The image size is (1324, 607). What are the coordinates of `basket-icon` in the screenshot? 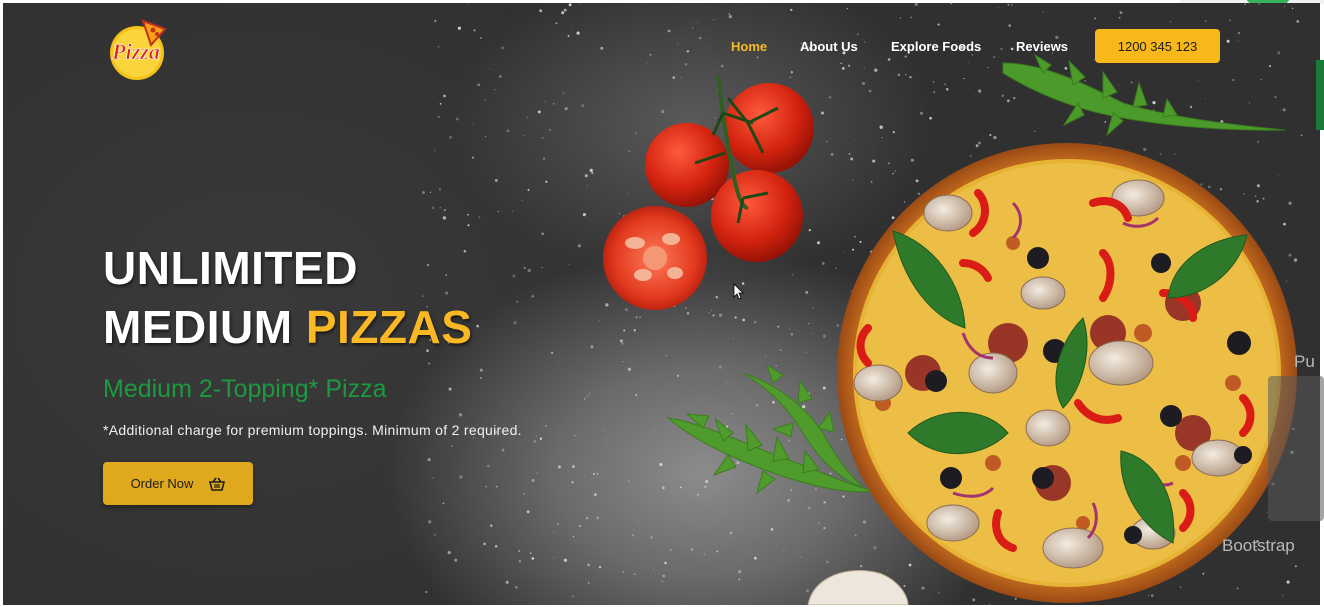 It's located at (217, 484).